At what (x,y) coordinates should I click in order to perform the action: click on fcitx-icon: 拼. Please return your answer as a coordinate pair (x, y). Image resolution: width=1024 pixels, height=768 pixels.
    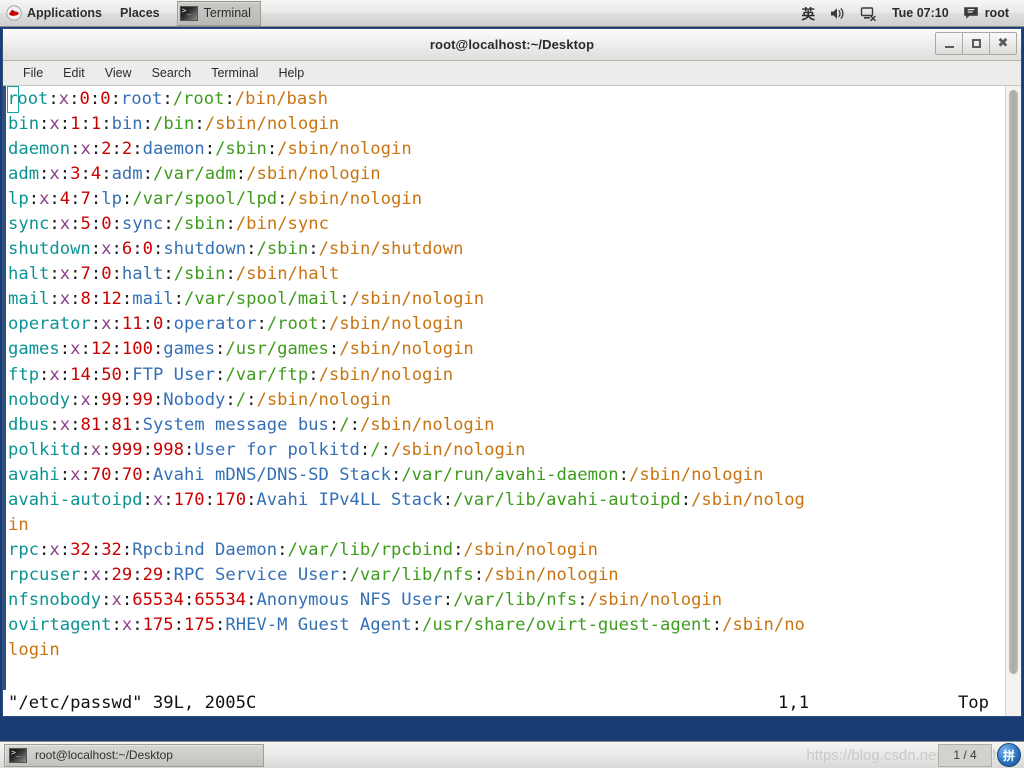
    Looking at the image, I should click on (1009, 755).